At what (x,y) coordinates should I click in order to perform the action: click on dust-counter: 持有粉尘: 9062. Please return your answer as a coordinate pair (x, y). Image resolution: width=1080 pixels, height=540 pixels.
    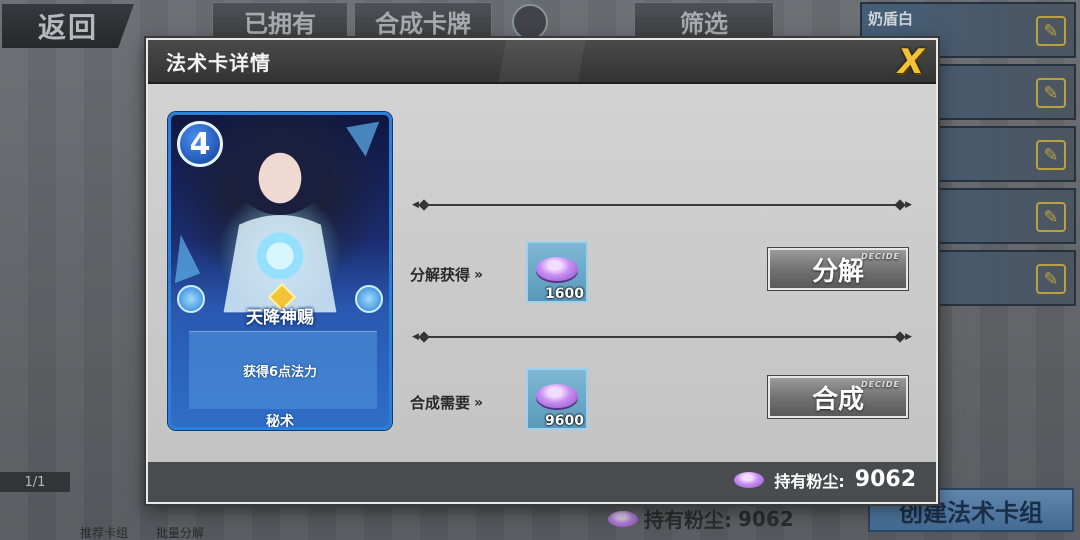
    Looking at the image, I should click on (825, 479).